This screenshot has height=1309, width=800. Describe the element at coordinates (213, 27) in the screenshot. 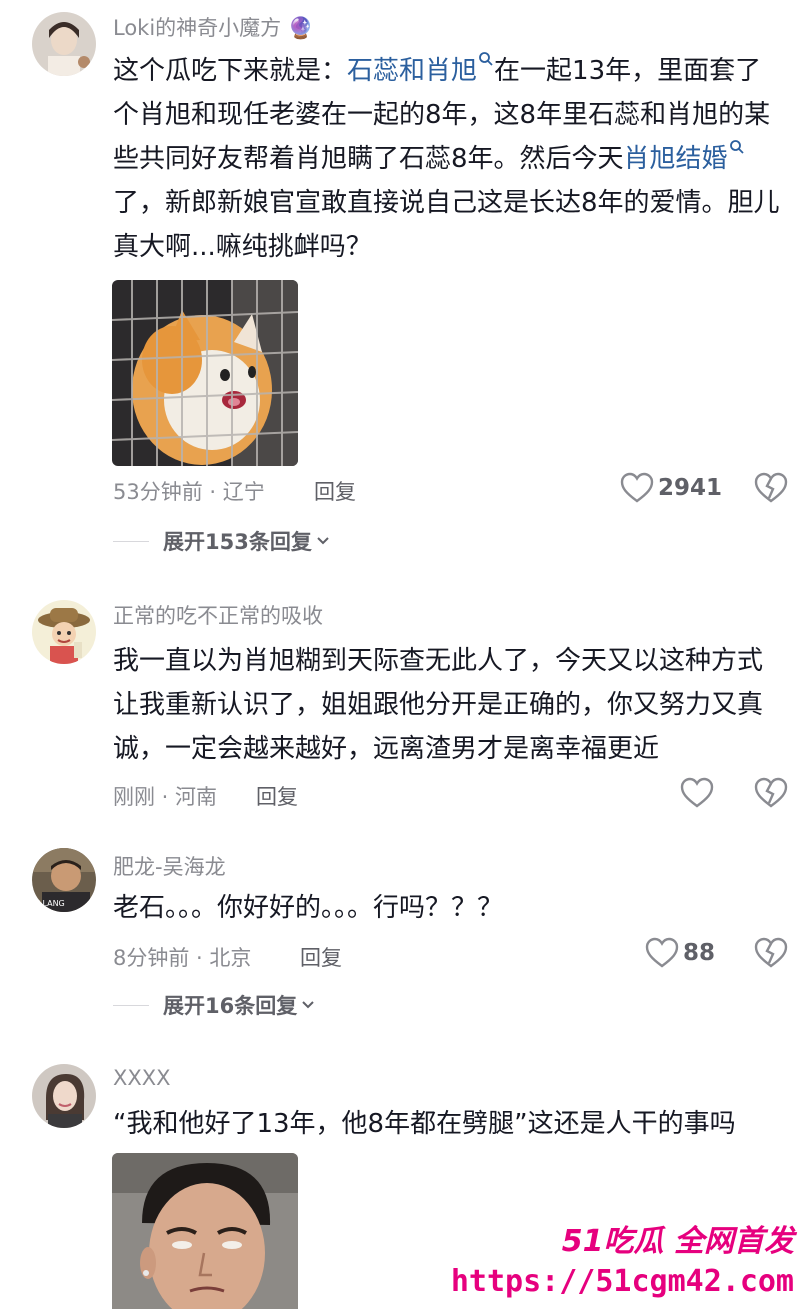

I see `username: Loki的神奇小魔方 🔮` at that location.